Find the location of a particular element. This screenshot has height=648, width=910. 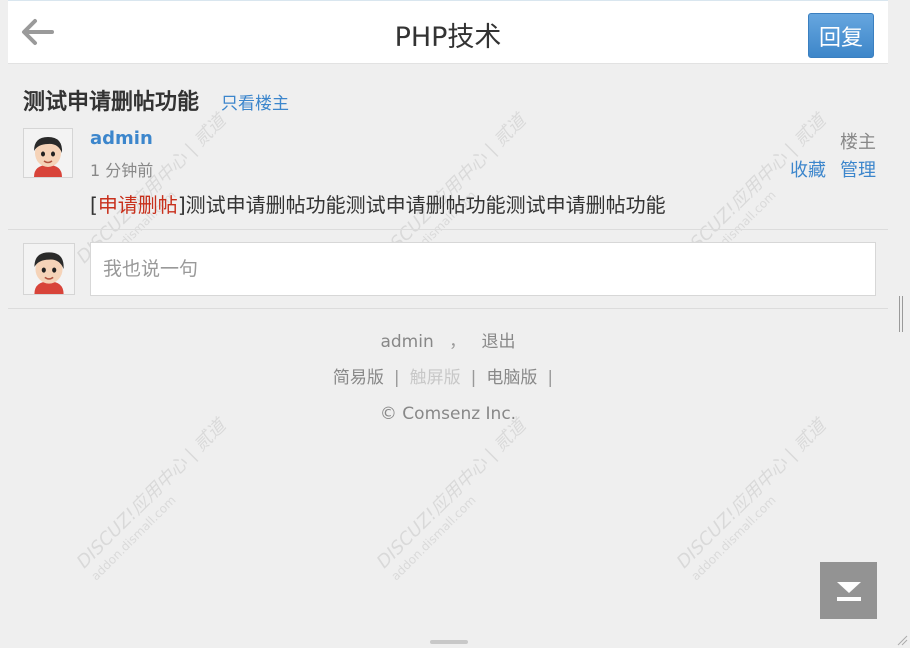

comment-row is located at coordinates (449, 270).